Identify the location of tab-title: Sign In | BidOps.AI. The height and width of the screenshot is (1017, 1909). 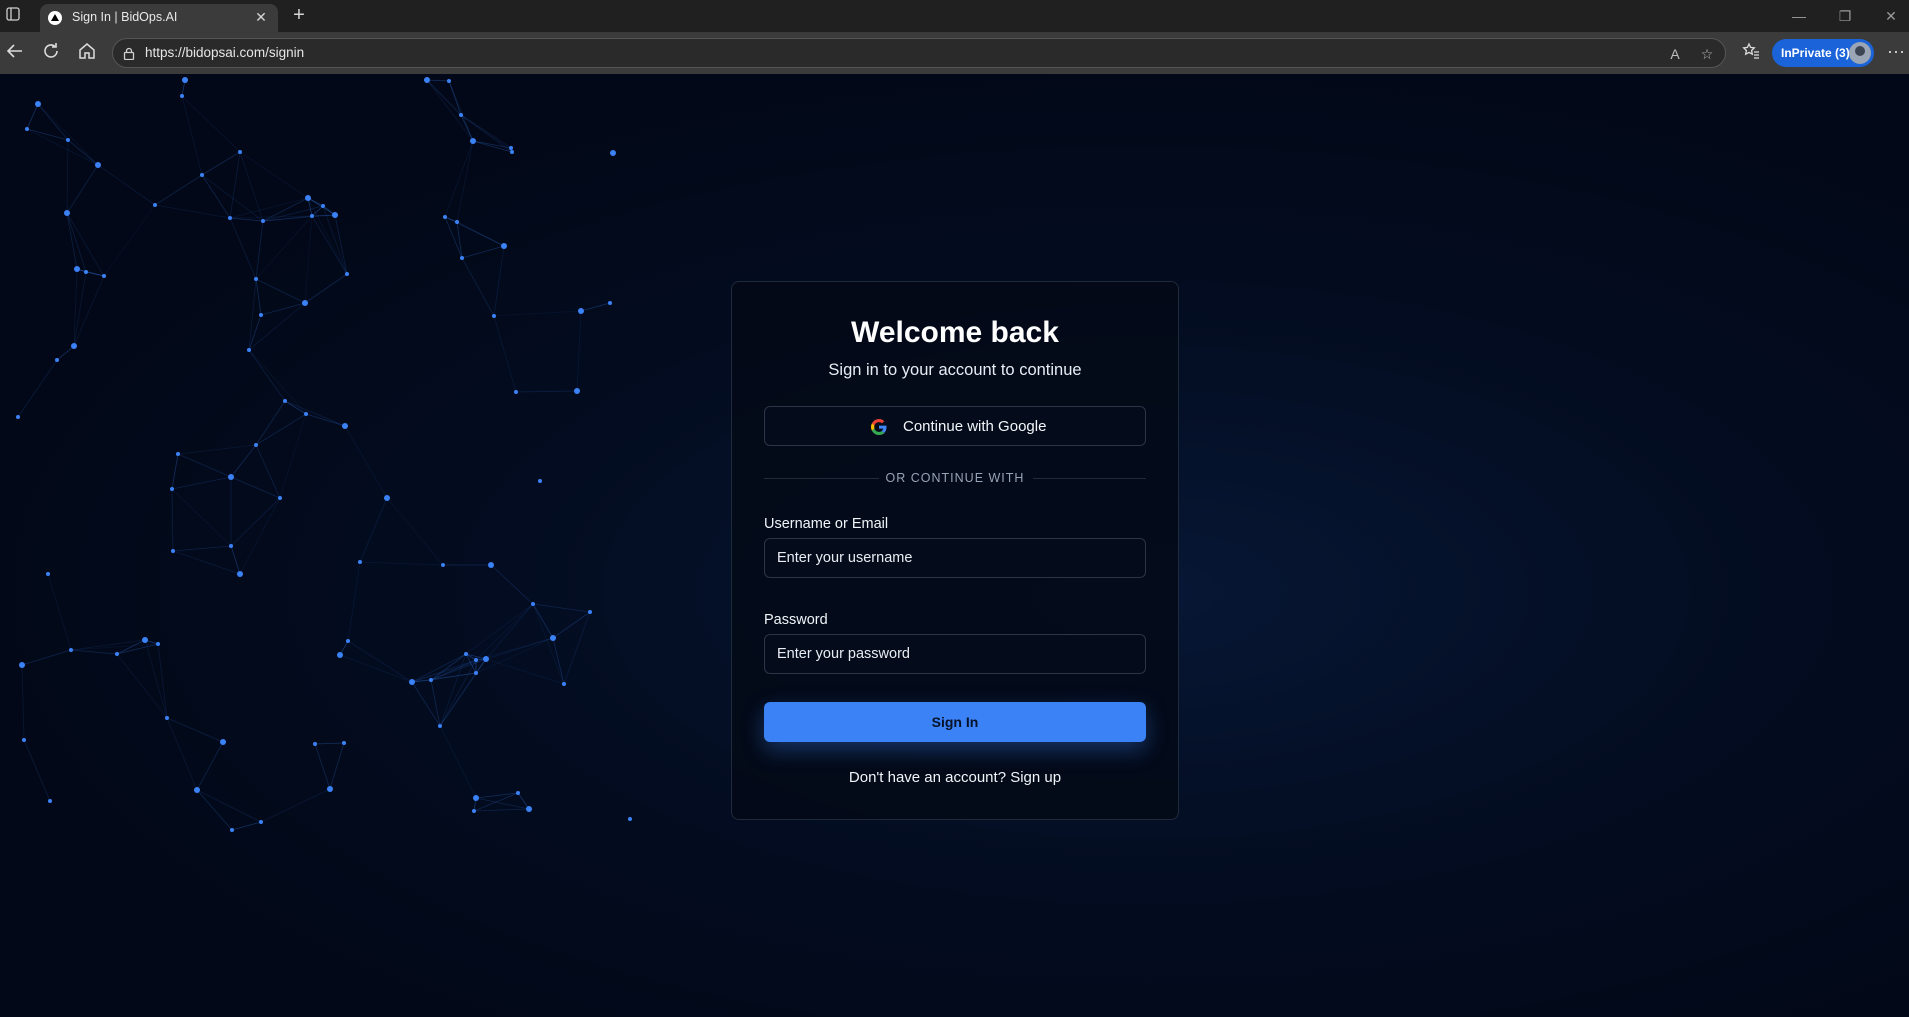
(125, 17).